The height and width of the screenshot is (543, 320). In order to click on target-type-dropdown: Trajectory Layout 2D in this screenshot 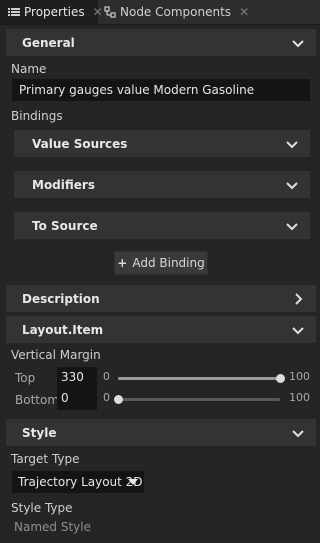, I will do `click(78, 482)`.